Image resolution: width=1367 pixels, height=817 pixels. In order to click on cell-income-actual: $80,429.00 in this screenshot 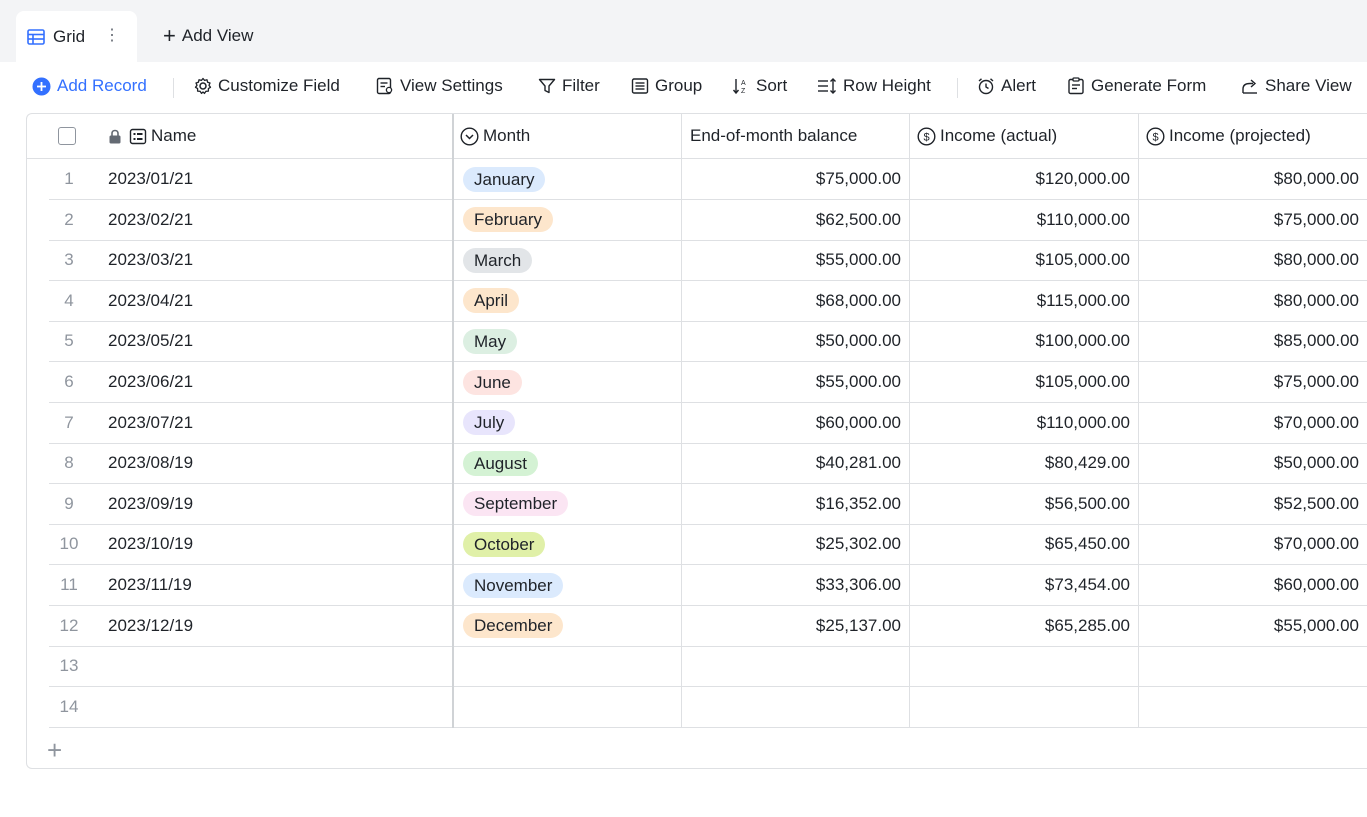, I will do `click(1020, 463)`.